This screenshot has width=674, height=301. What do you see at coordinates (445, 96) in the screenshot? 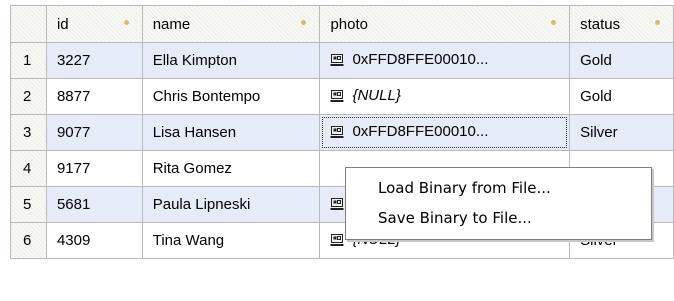
I see `photo-cell: {NULL}` at bounding box center [445, 96].